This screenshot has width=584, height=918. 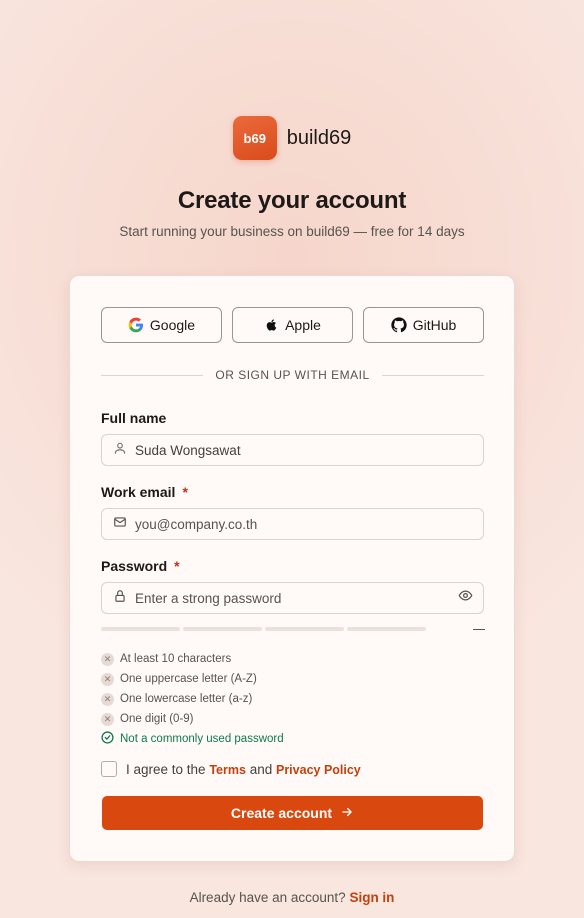 What do you see at coordinates (304, 524) in the screenshot?
I see `work-email-placeholder: you@company.co.th` at bounding box center [304, 524].